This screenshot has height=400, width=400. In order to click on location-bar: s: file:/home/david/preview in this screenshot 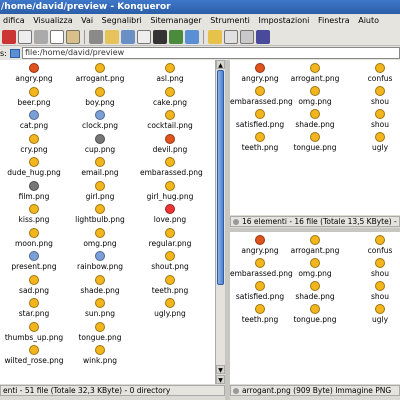, I will do `click(200, 53)`.